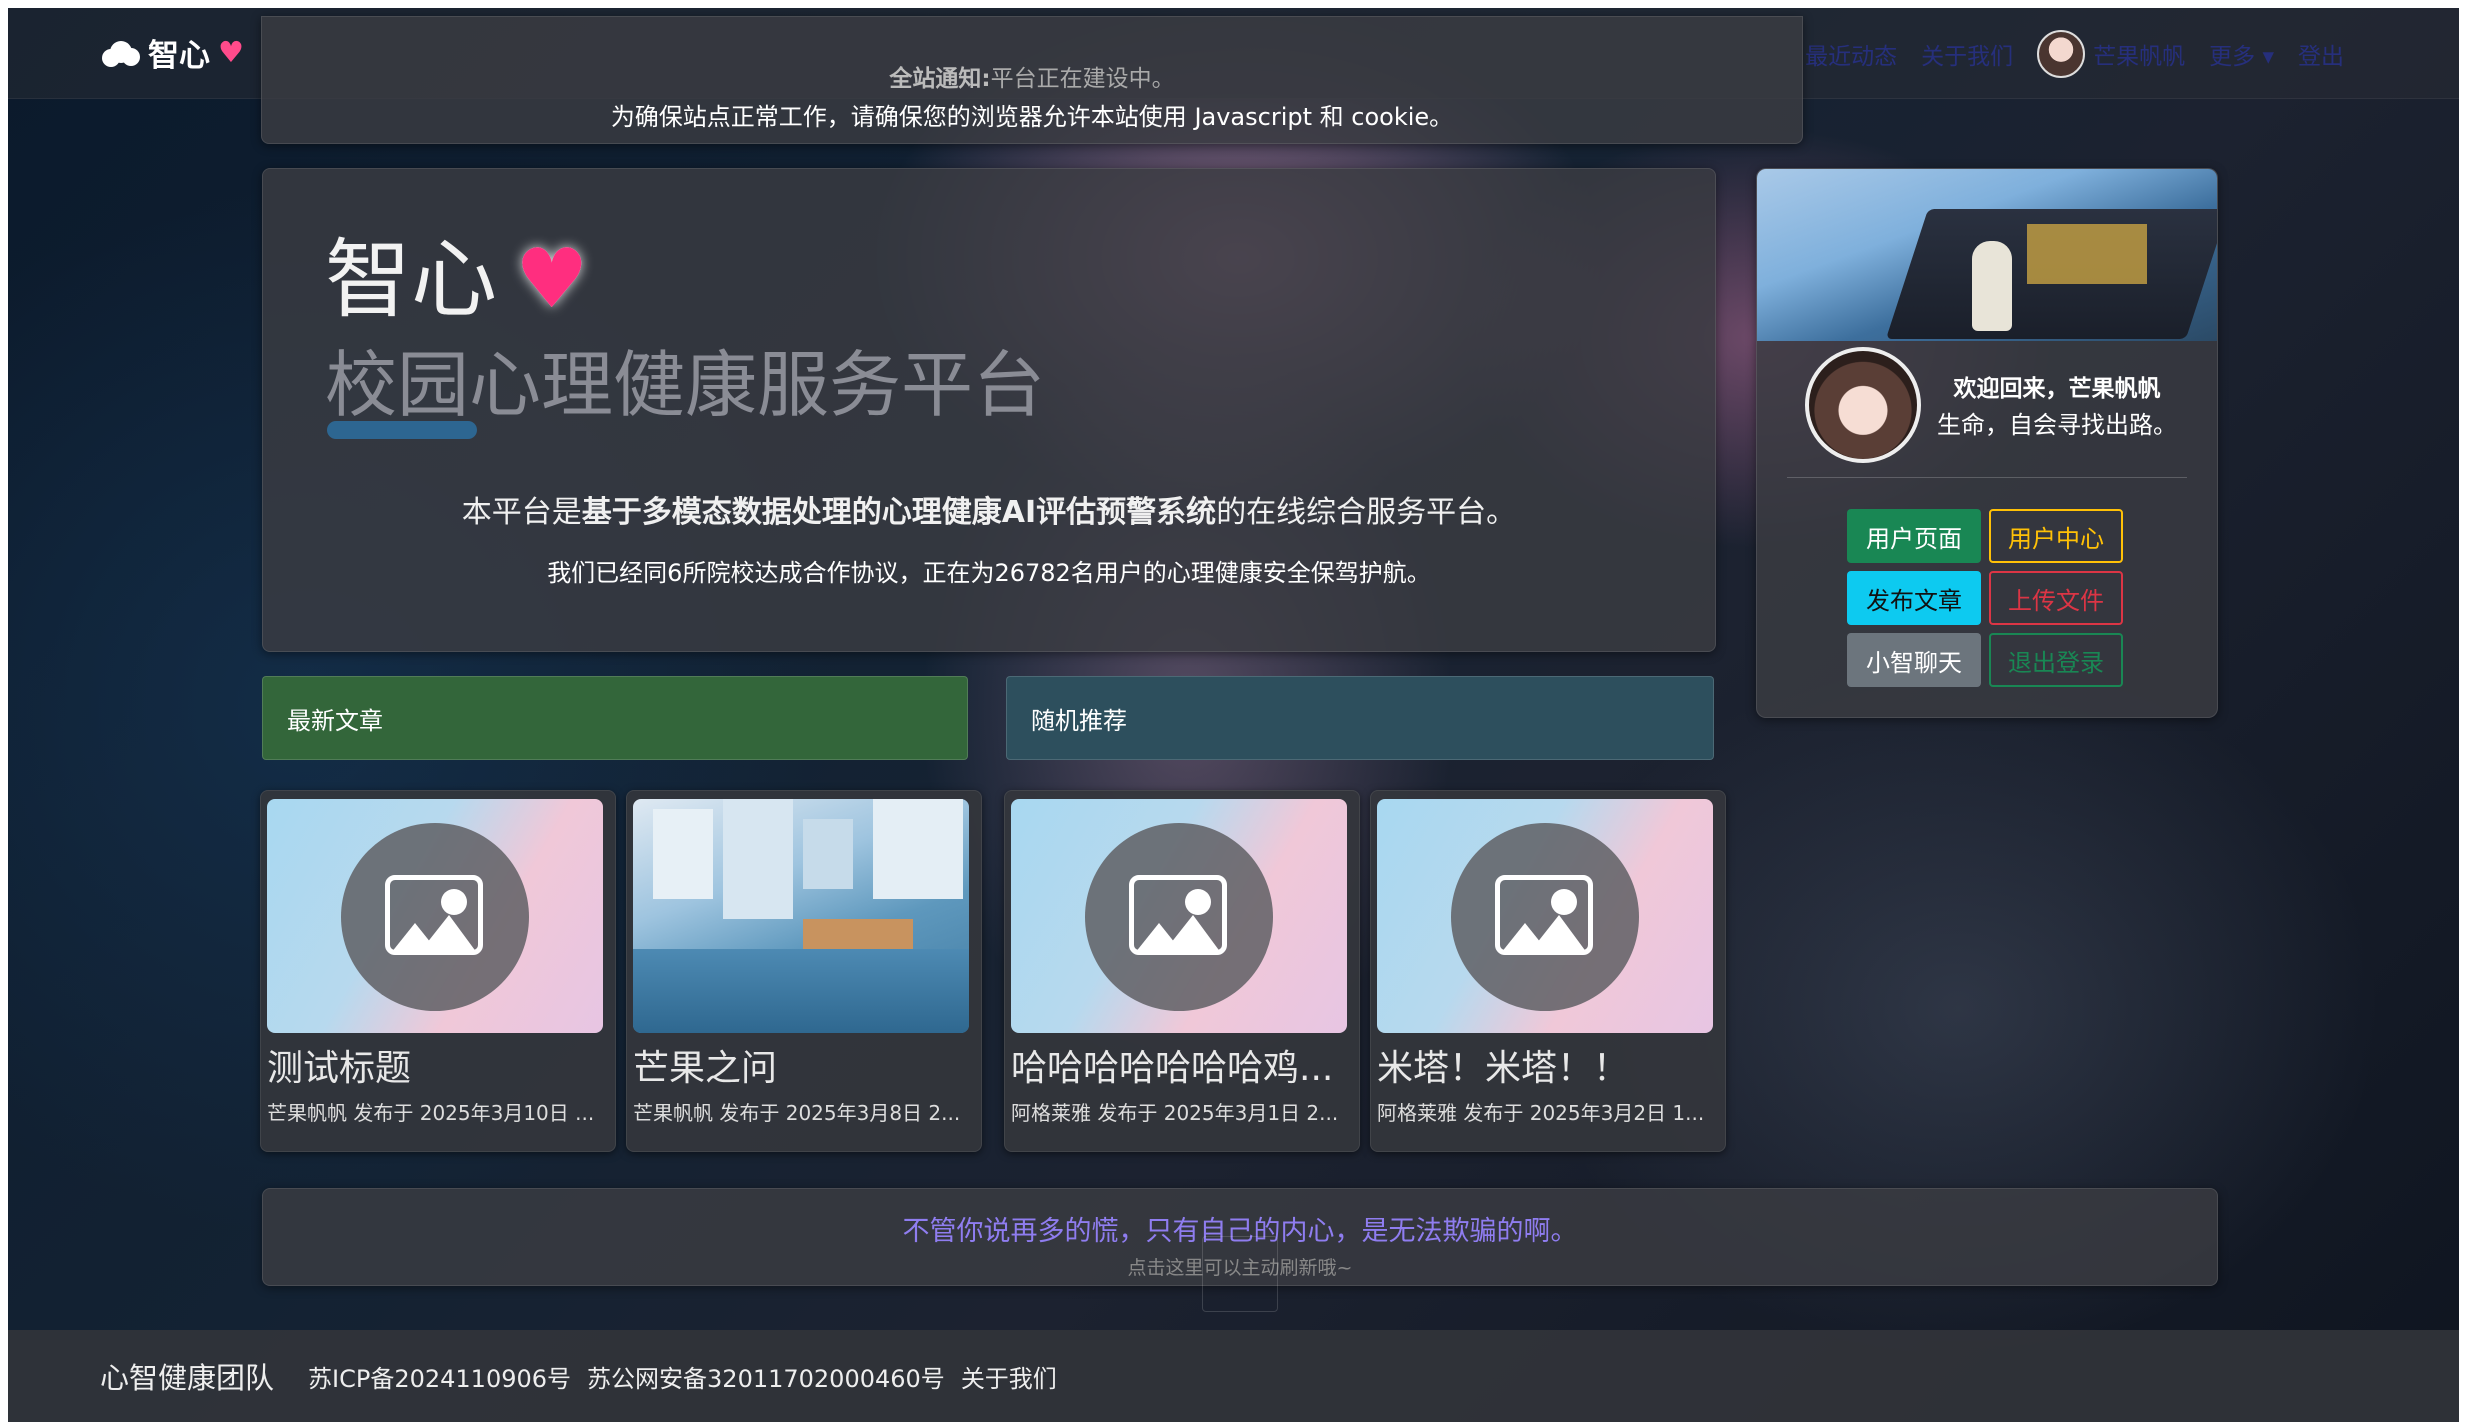 The height and width of the screenshot is (1428, 2466). I want to click on nav-username: 芒果帆帆, so click(2139, 54).